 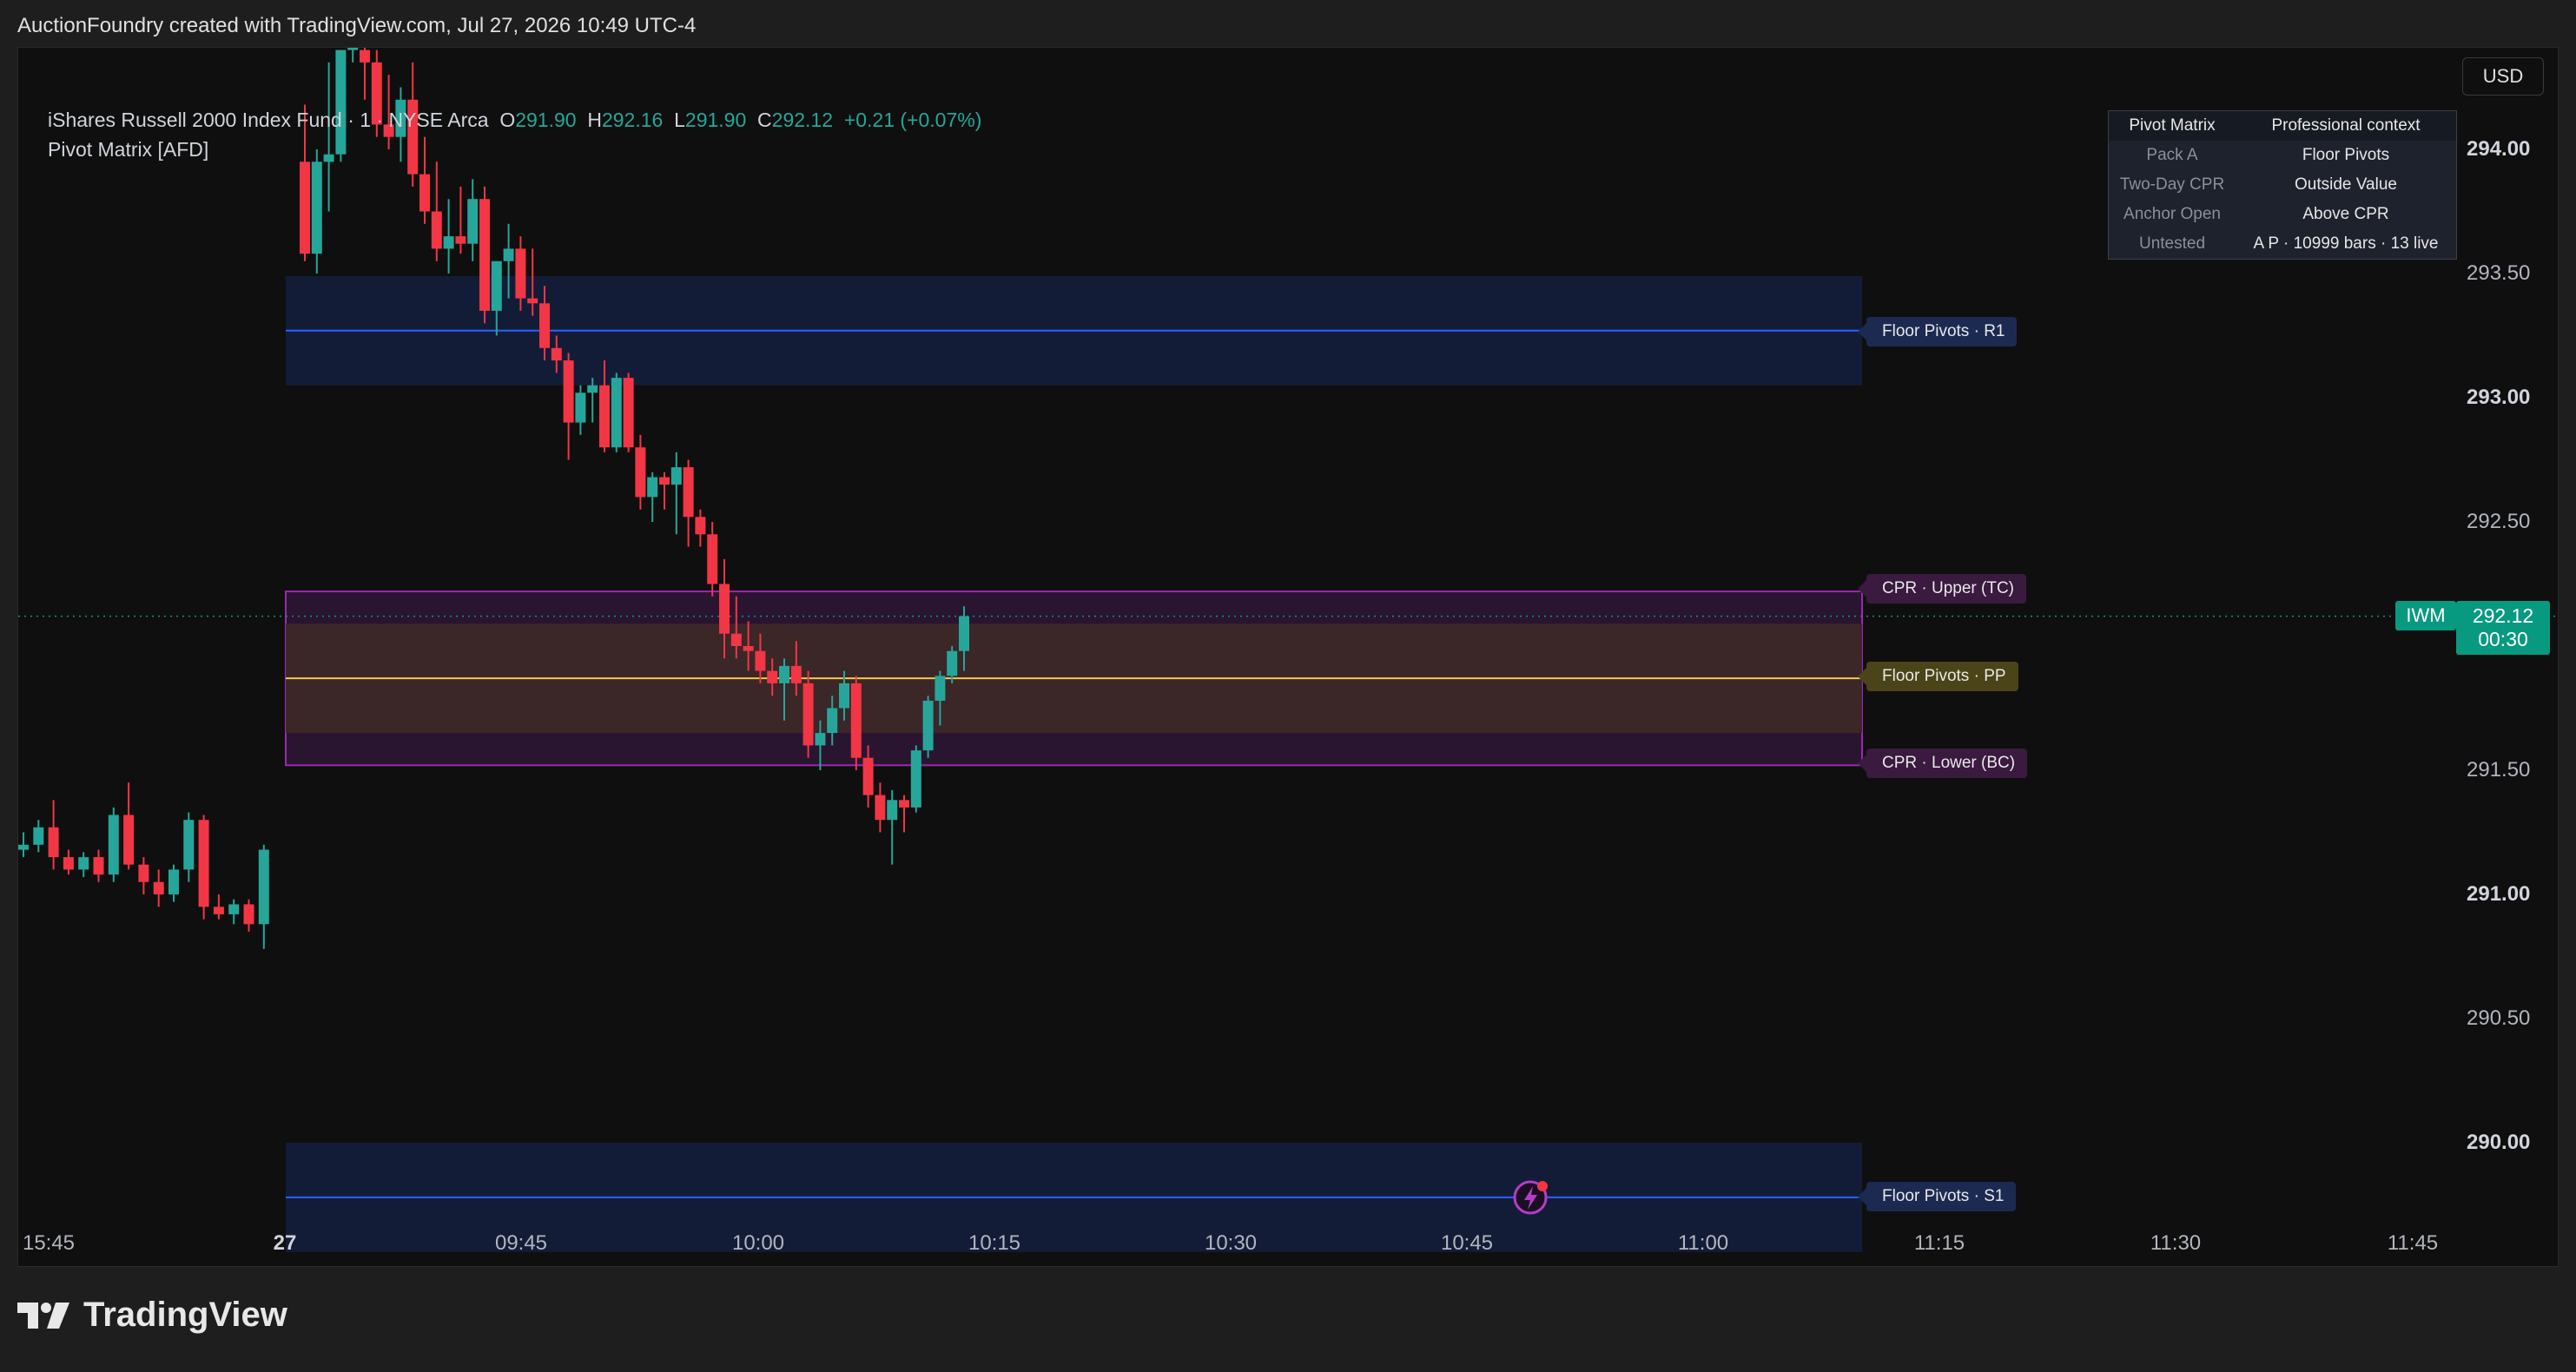 What do you see at coordinates (1939, 1243) in the screenshot?
I see `time-tick: 11:15` at bounding box center [1939, 1243].